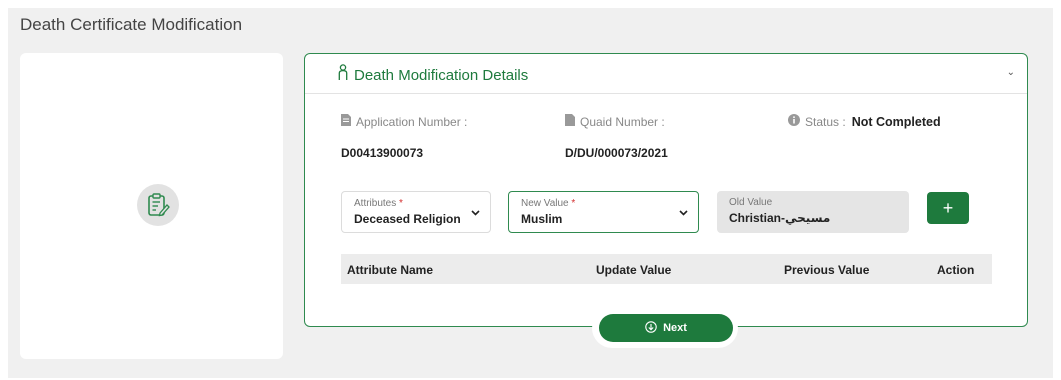  Describe the element at coordinates (570, 121) in the screenshot. I see `file-icon` at that location.